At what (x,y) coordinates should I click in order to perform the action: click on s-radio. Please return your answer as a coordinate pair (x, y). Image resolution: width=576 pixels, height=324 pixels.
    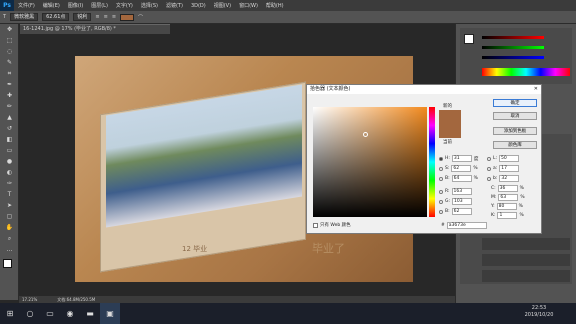
    Looking at the image, I should click on (441, 168).